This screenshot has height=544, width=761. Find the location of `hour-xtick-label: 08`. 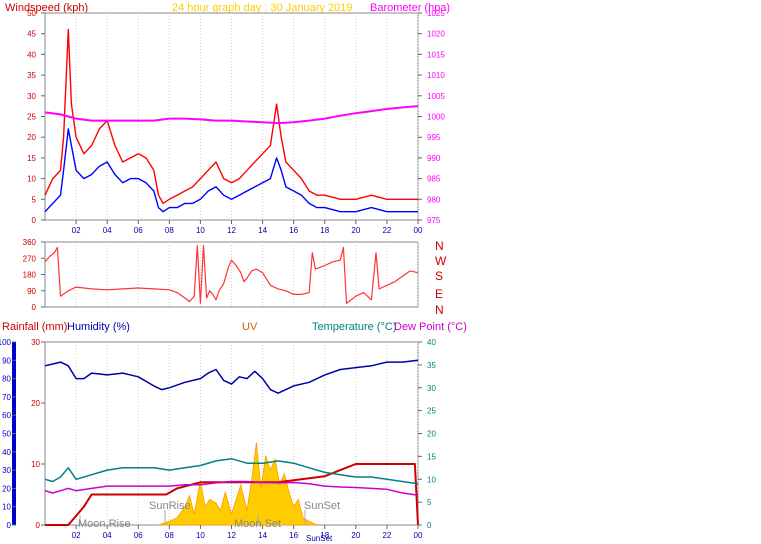

hour-xtick-label: 08 is located at coordinates (169, 535).